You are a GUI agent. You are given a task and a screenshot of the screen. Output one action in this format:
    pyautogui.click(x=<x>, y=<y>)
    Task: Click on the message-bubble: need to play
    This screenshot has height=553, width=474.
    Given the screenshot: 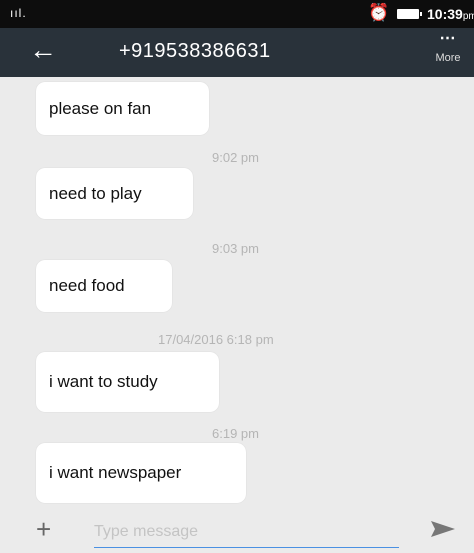 What is the action you would take?
    pyautogui.click(x=114, y=193)
    